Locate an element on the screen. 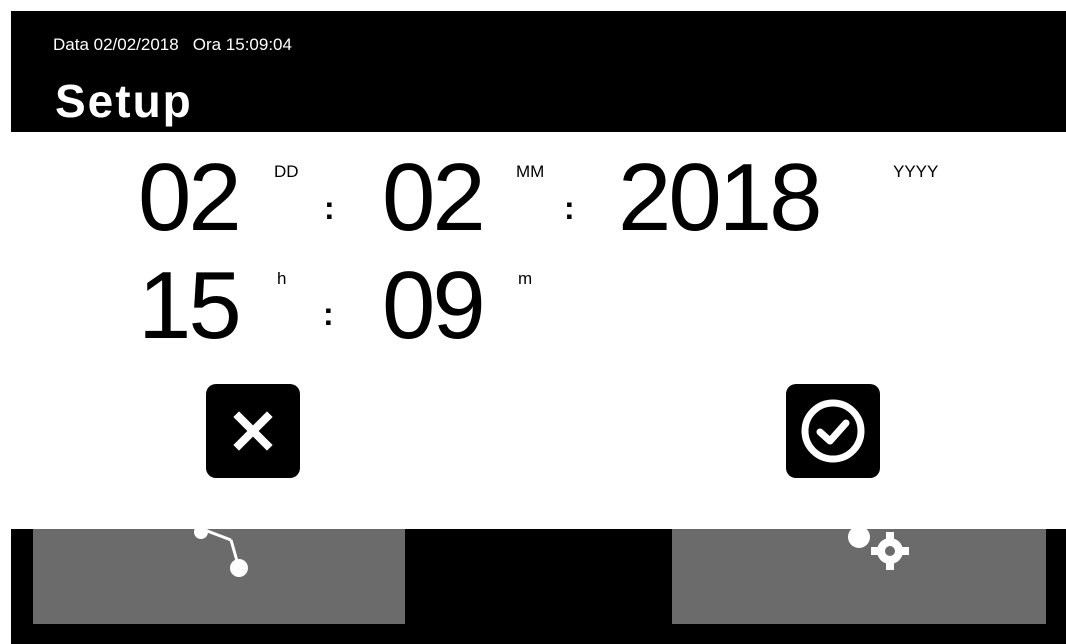  current-date: Data 02/02/2018 is located at coordinates (116, 44).